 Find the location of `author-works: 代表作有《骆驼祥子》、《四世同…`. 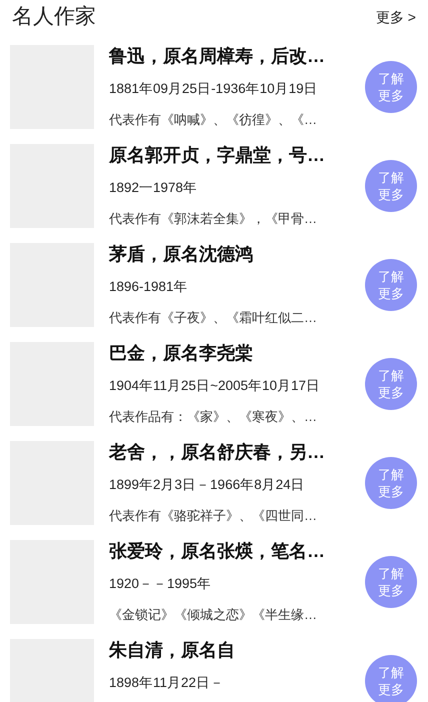

author-works: 代表作有《骆驼祥子》、《四世同… is located at coordinates (213, 516).